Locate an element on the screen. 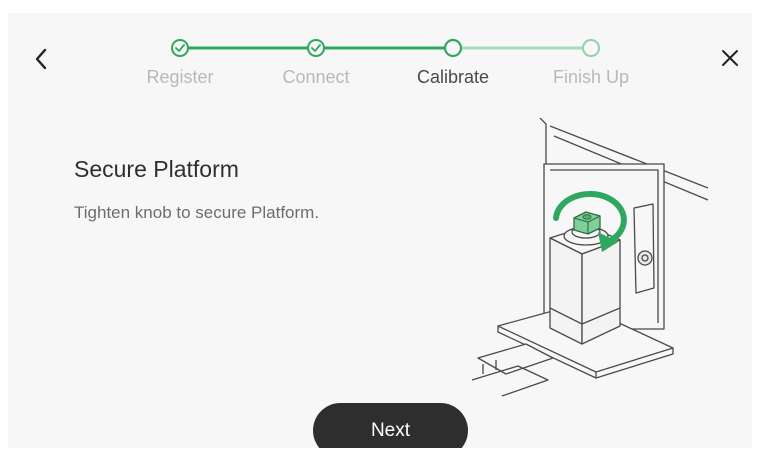 The height and width of the screenshot is (460, 760). page-title: Secure Platform is located at coordinates (156, 169).